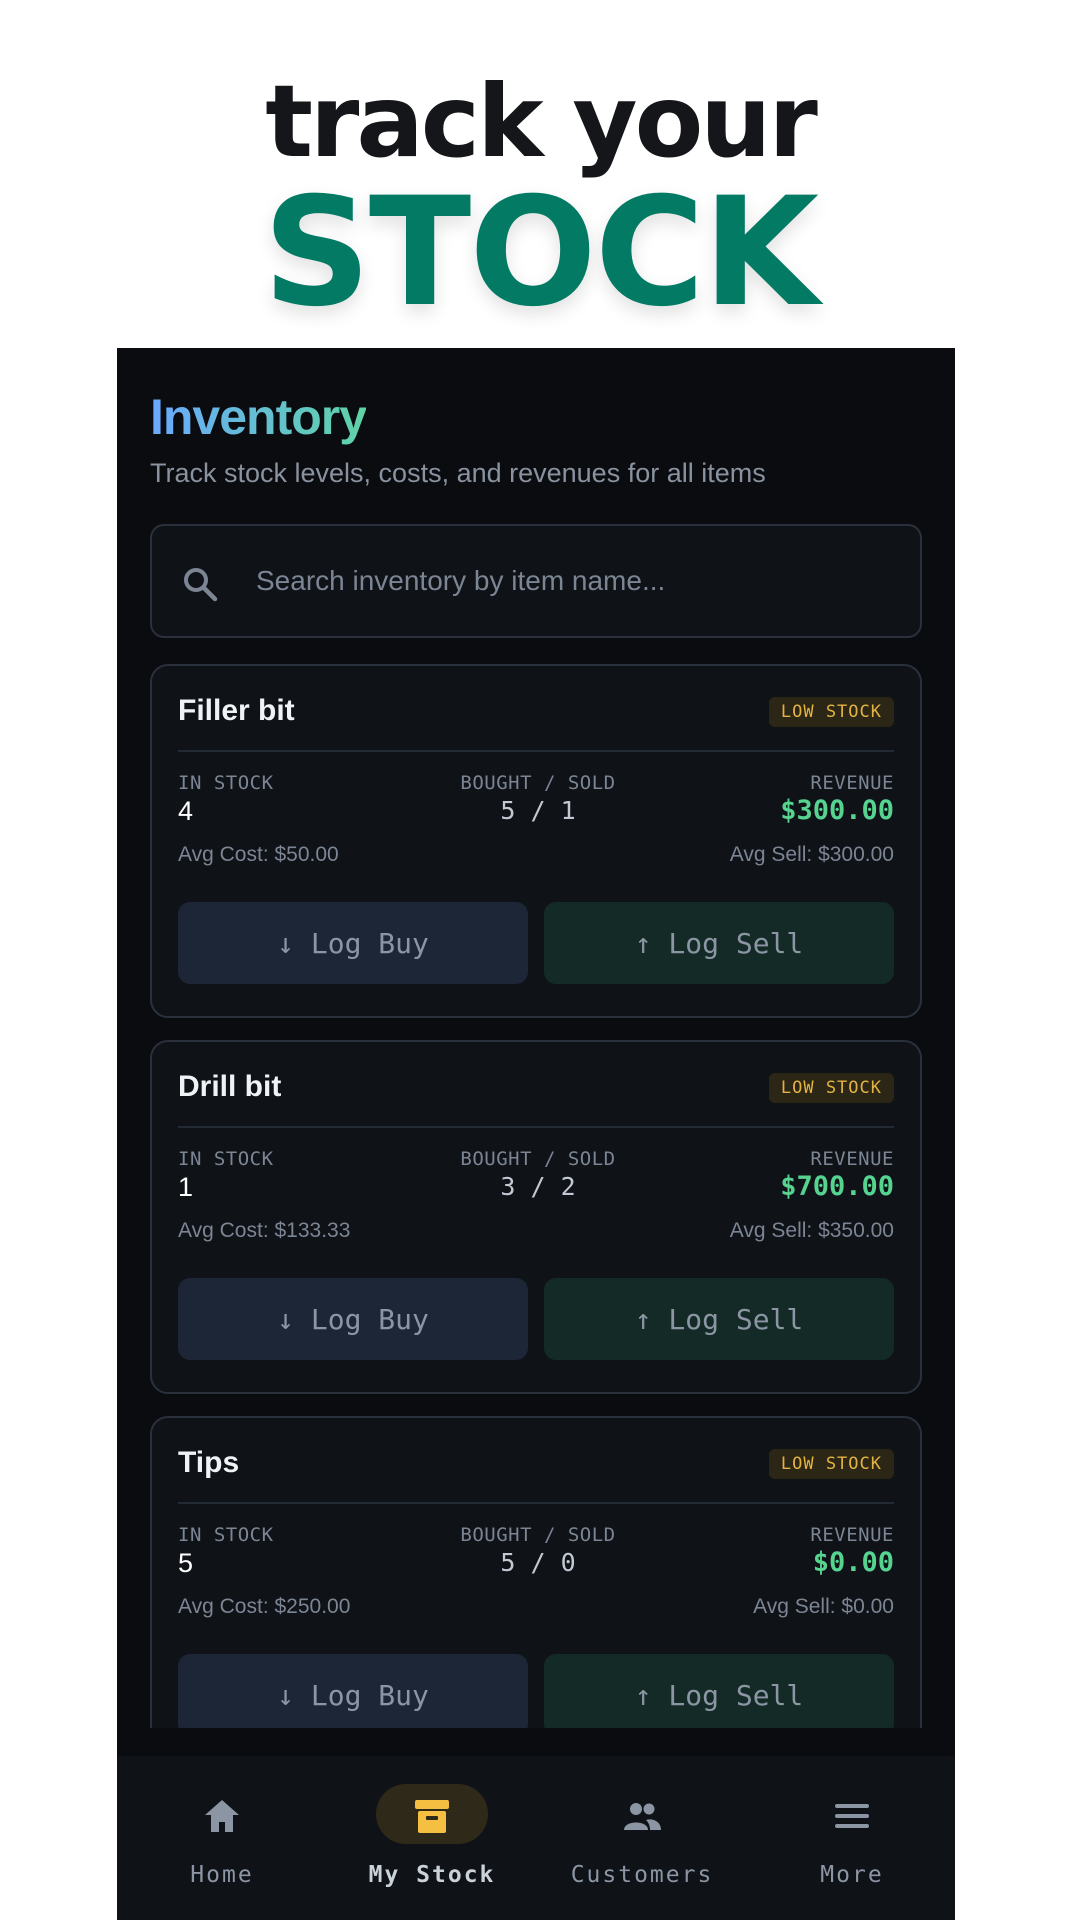  Describe the element at coordinates (258, 854) in the screenshot. I see `avg-cost: Avg Cost: $50.00` at that location.